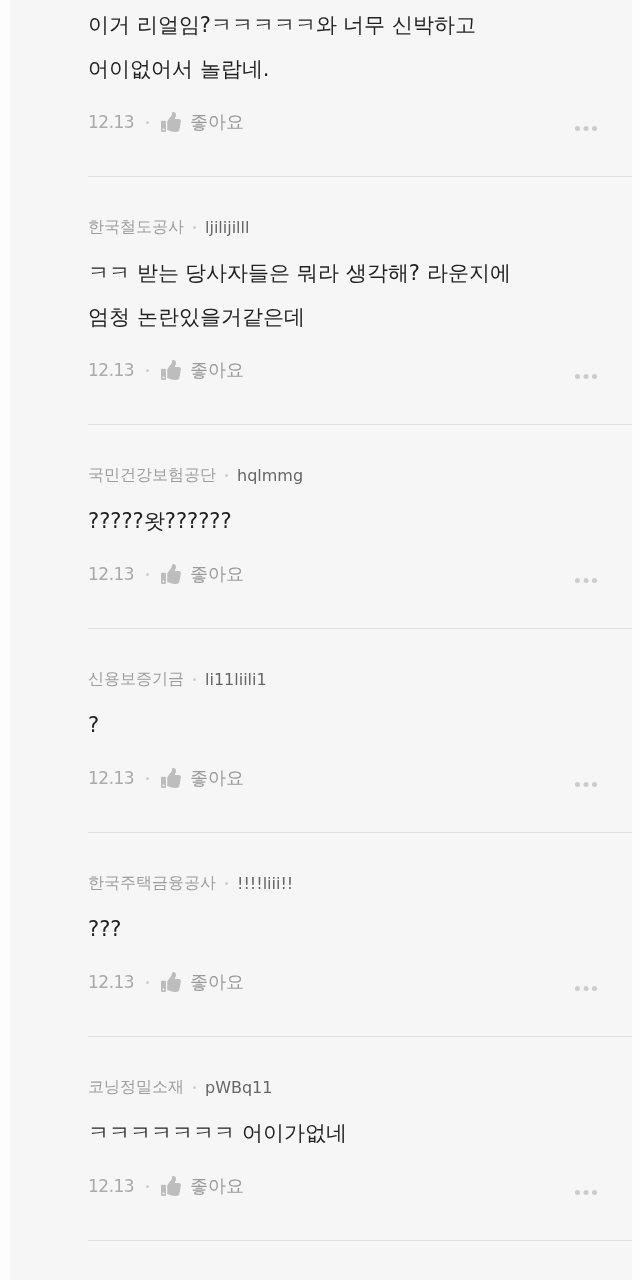 Image resolution: width=640 pixels, height=1280 pixels. What do you see at coordinates (227, 227) in the screenshot?
I see `author-username: ljilijilll` at bounding box center [227, 227].